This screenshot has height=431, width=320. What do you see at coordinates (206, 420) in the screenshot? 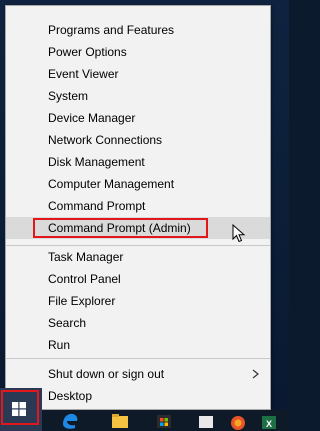
I see `app-icon` at bounding box center [206, 420].